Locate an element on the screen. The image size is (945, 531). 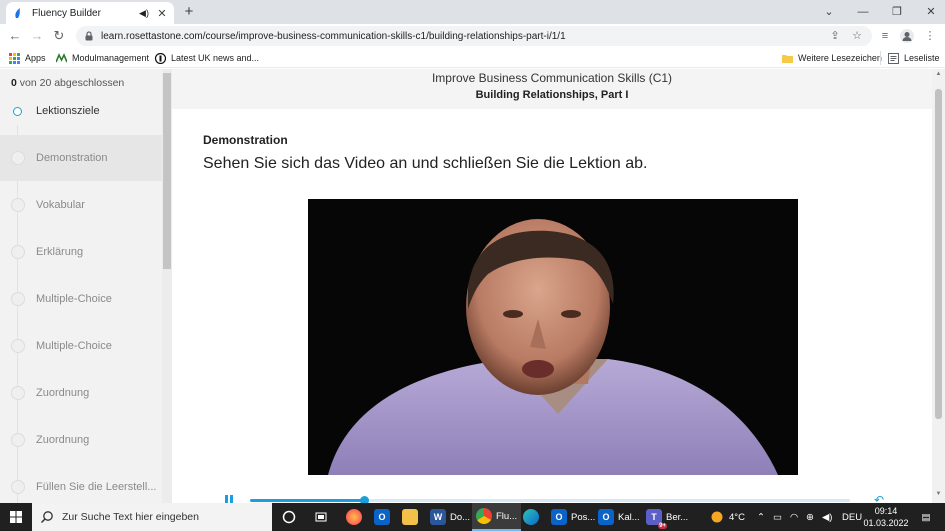
search-icon is located at coordinates (46, 517).